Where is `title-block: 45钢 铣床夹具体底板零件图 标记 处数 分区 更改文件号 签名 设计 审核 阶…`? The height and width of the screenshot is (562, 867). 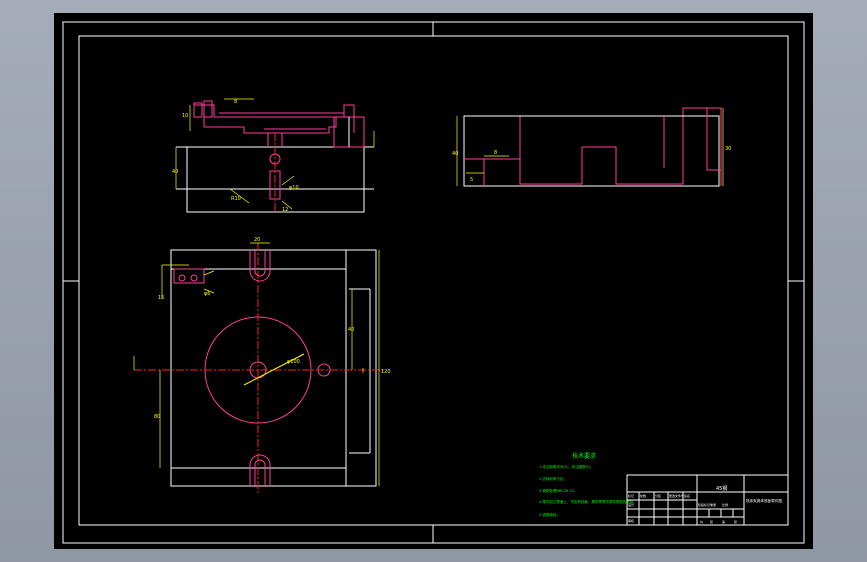
title-block: 45钢 铣床夹具体底板零件图 标记 处数 分区 更改文件号 签名 设计 审核 阶… is located at coordinates (707, 500).